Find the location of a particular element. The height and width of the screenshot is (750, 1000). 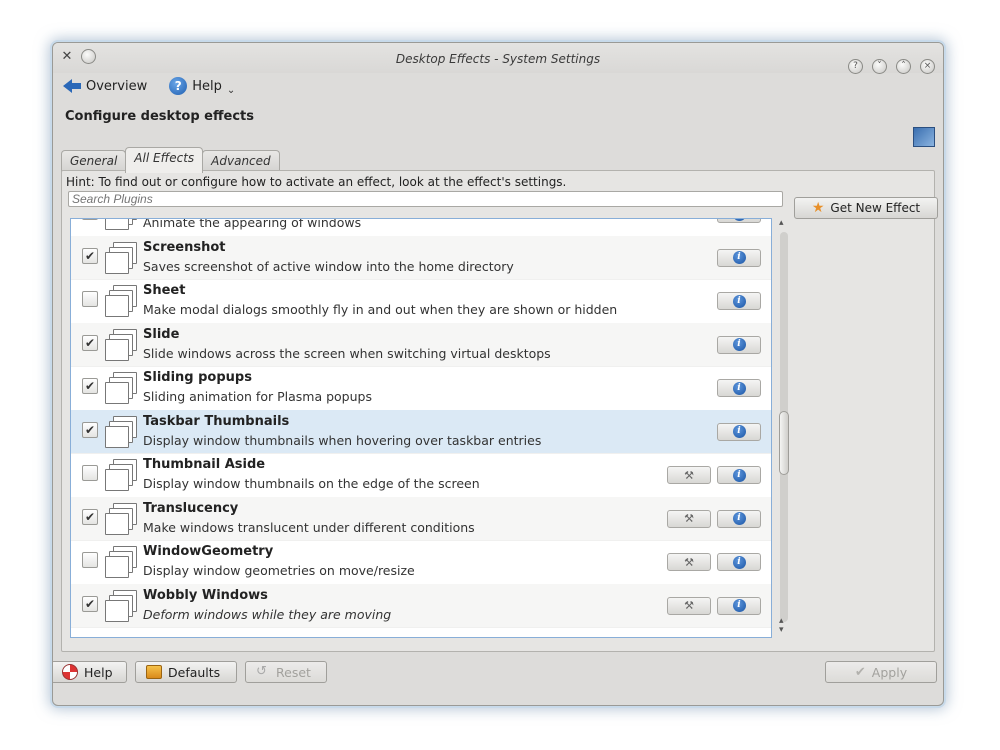

bottom-button-bar: Help Defaults ↺ Reset ✔ Apply is located at coordinates (498, 678).